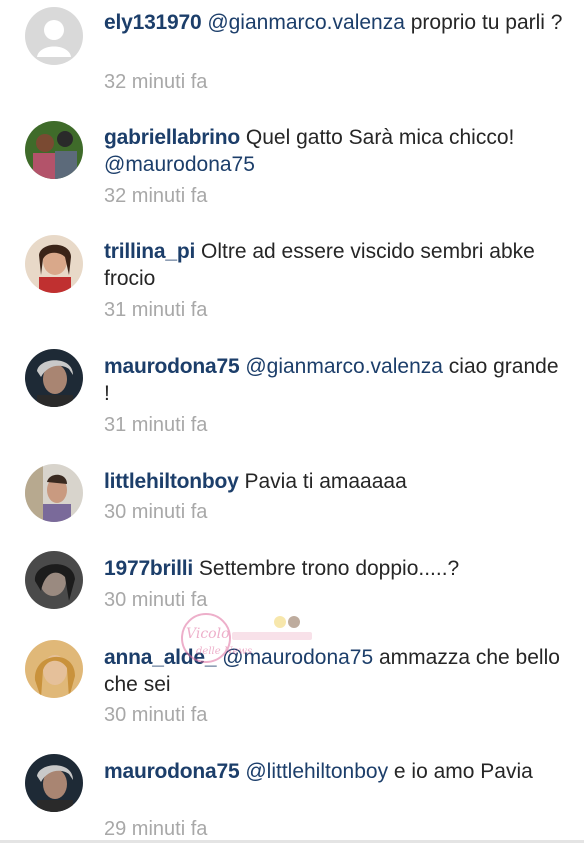  I want to click on comment-username: trillina_pi, so click(149, 251).